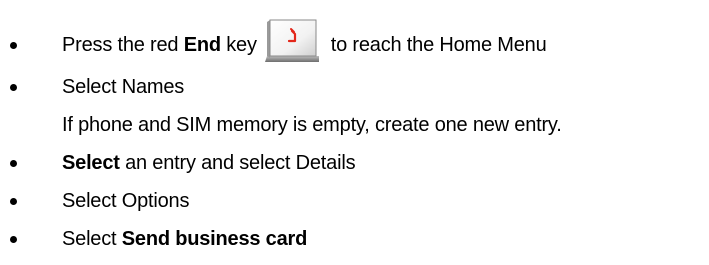 The height and width of the screenshot is (265, 709). I want to click on step-text: Select Names, so click(123, 86).